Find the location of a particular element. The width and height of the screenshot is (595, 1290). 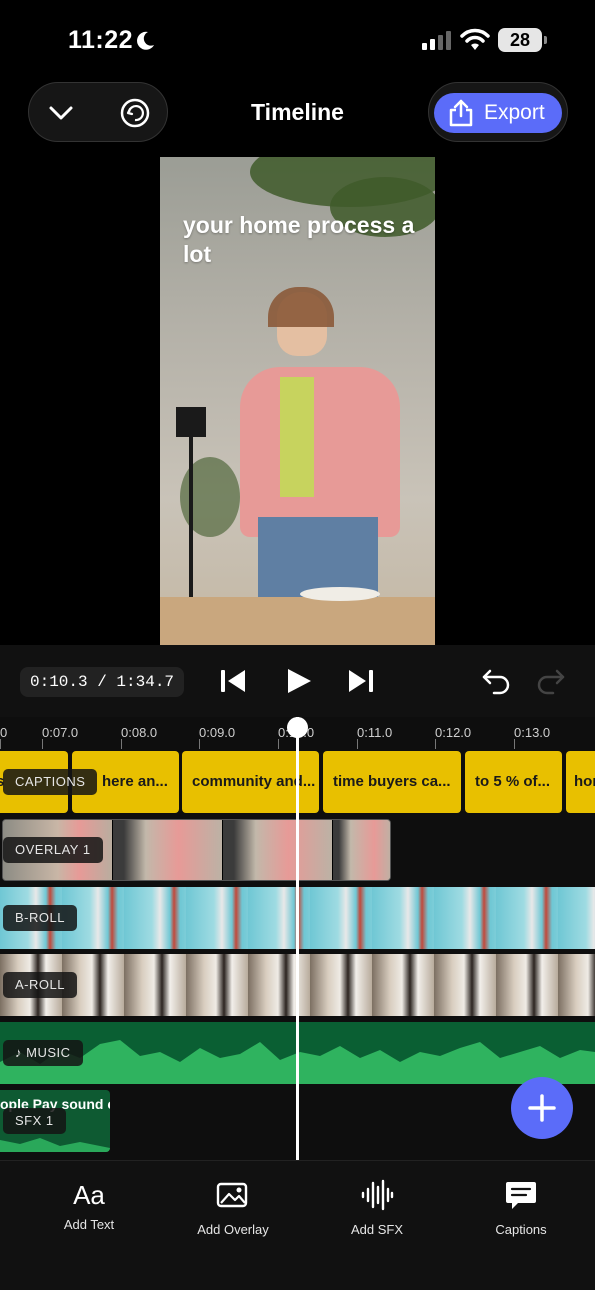

export-container: Export is located at coordinates (498, 112).